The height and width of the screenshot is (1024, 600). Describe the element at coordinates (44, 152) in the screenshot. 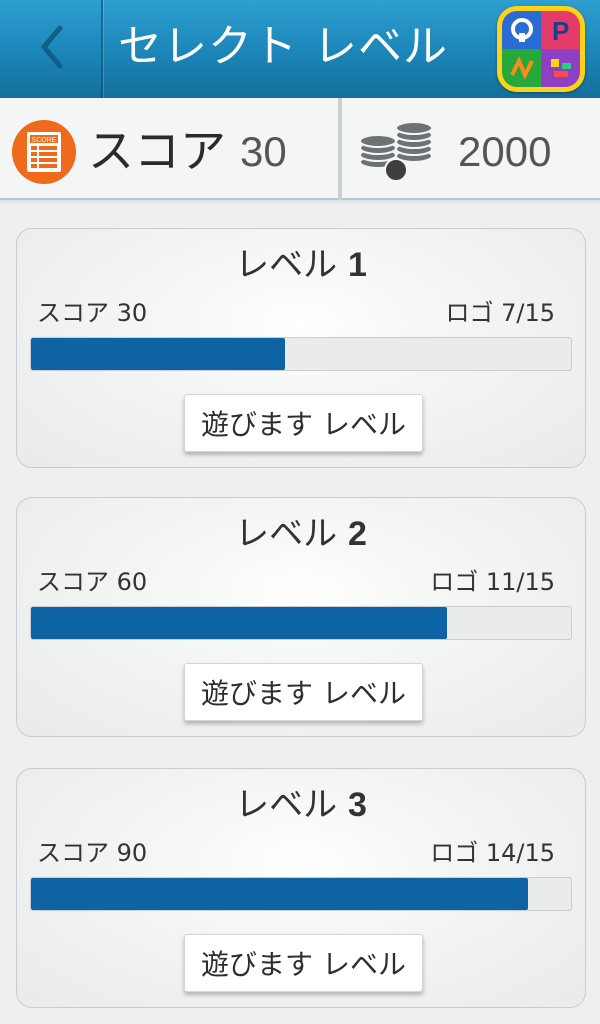

I see `score-sheet-icon: SCORE` at that location.